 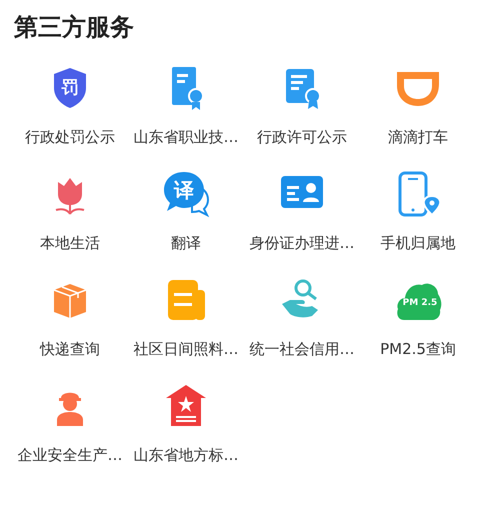 What do you see at coordinates (302, 106) in the screenshot?
I see `service-item: 行政许可公示` at bounding box center [302, 106].